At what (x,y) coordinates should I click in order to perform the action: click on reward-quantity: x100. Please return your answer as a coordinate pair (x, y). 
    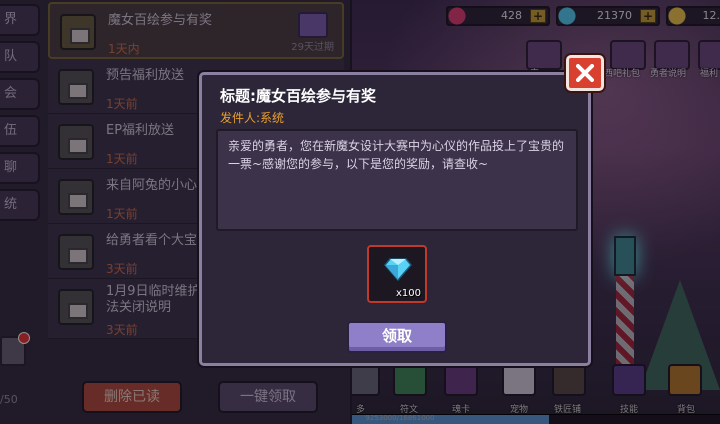
    Looking at the image, I should click on (408, 293).